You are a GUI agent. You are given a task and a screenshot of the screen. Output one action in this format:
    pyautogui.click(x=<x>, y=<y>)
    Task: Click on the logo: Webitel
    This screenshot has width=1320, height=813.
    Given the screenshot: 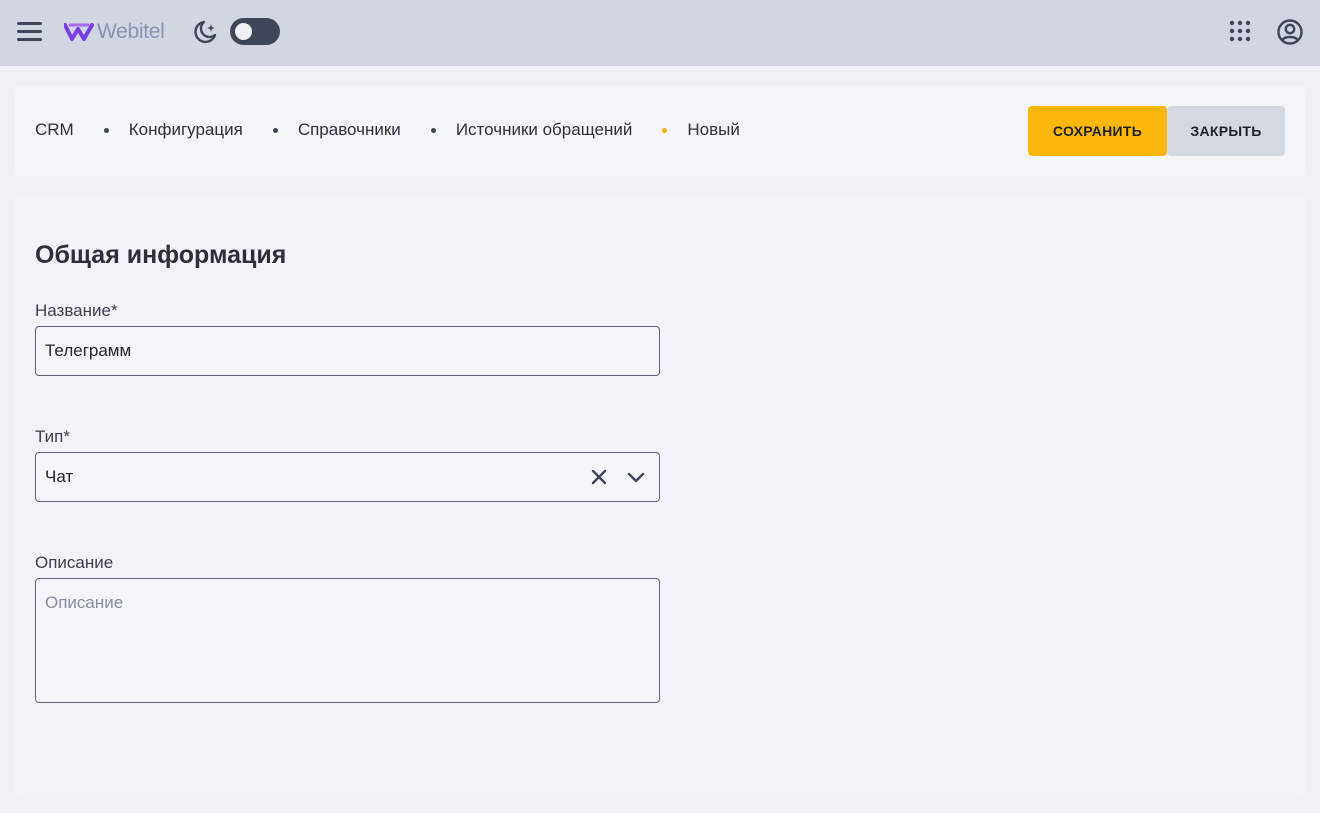 What is the action you would take?
    pyautogui.click(x=114, y=32)
    